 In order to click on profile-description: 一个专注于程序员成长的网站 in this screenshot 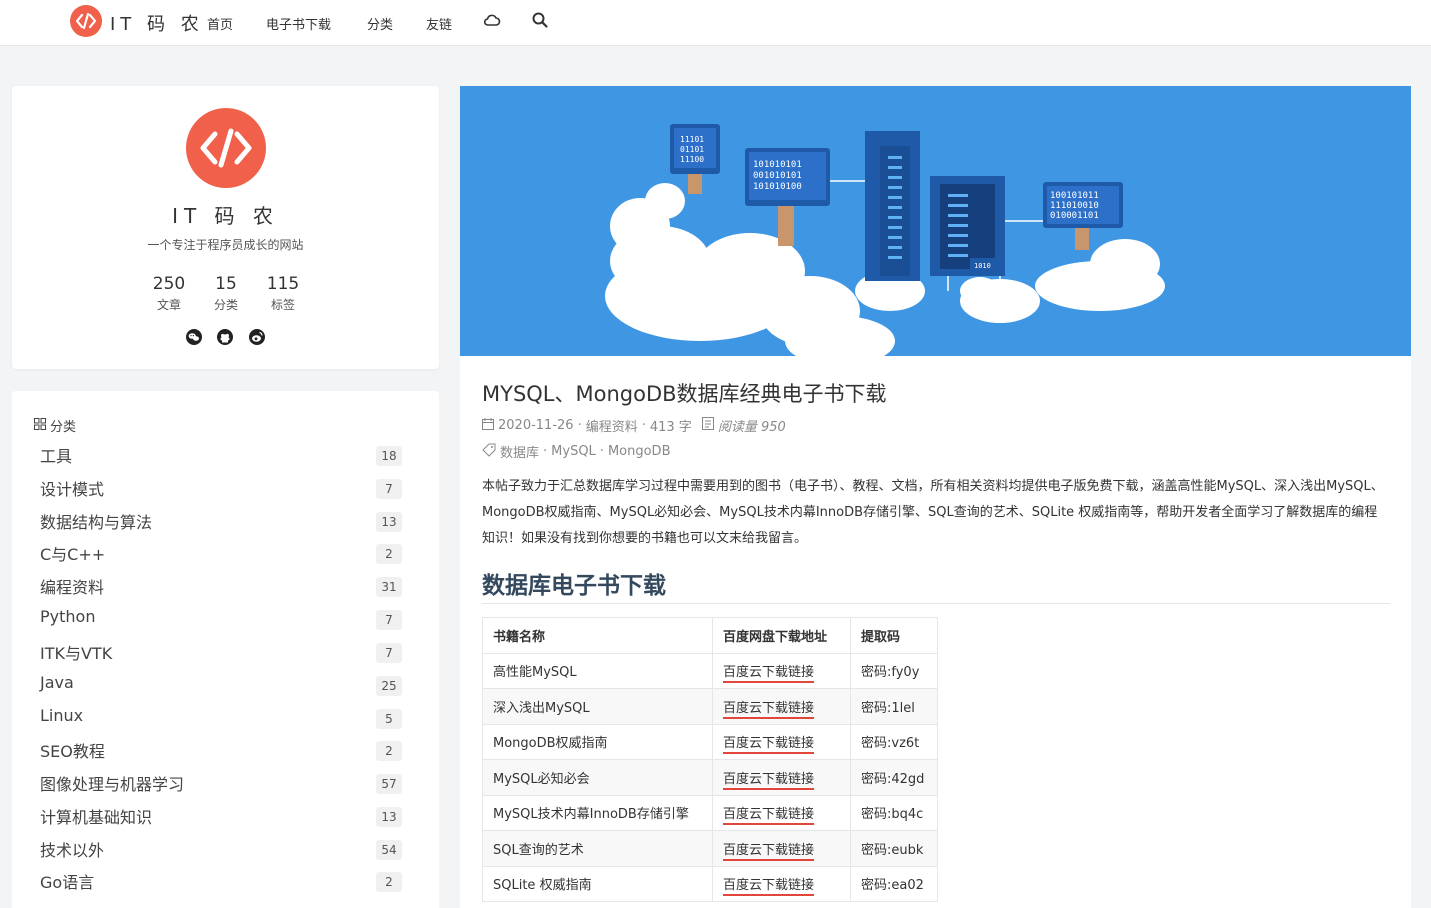, I will do `click(225, 245)`.